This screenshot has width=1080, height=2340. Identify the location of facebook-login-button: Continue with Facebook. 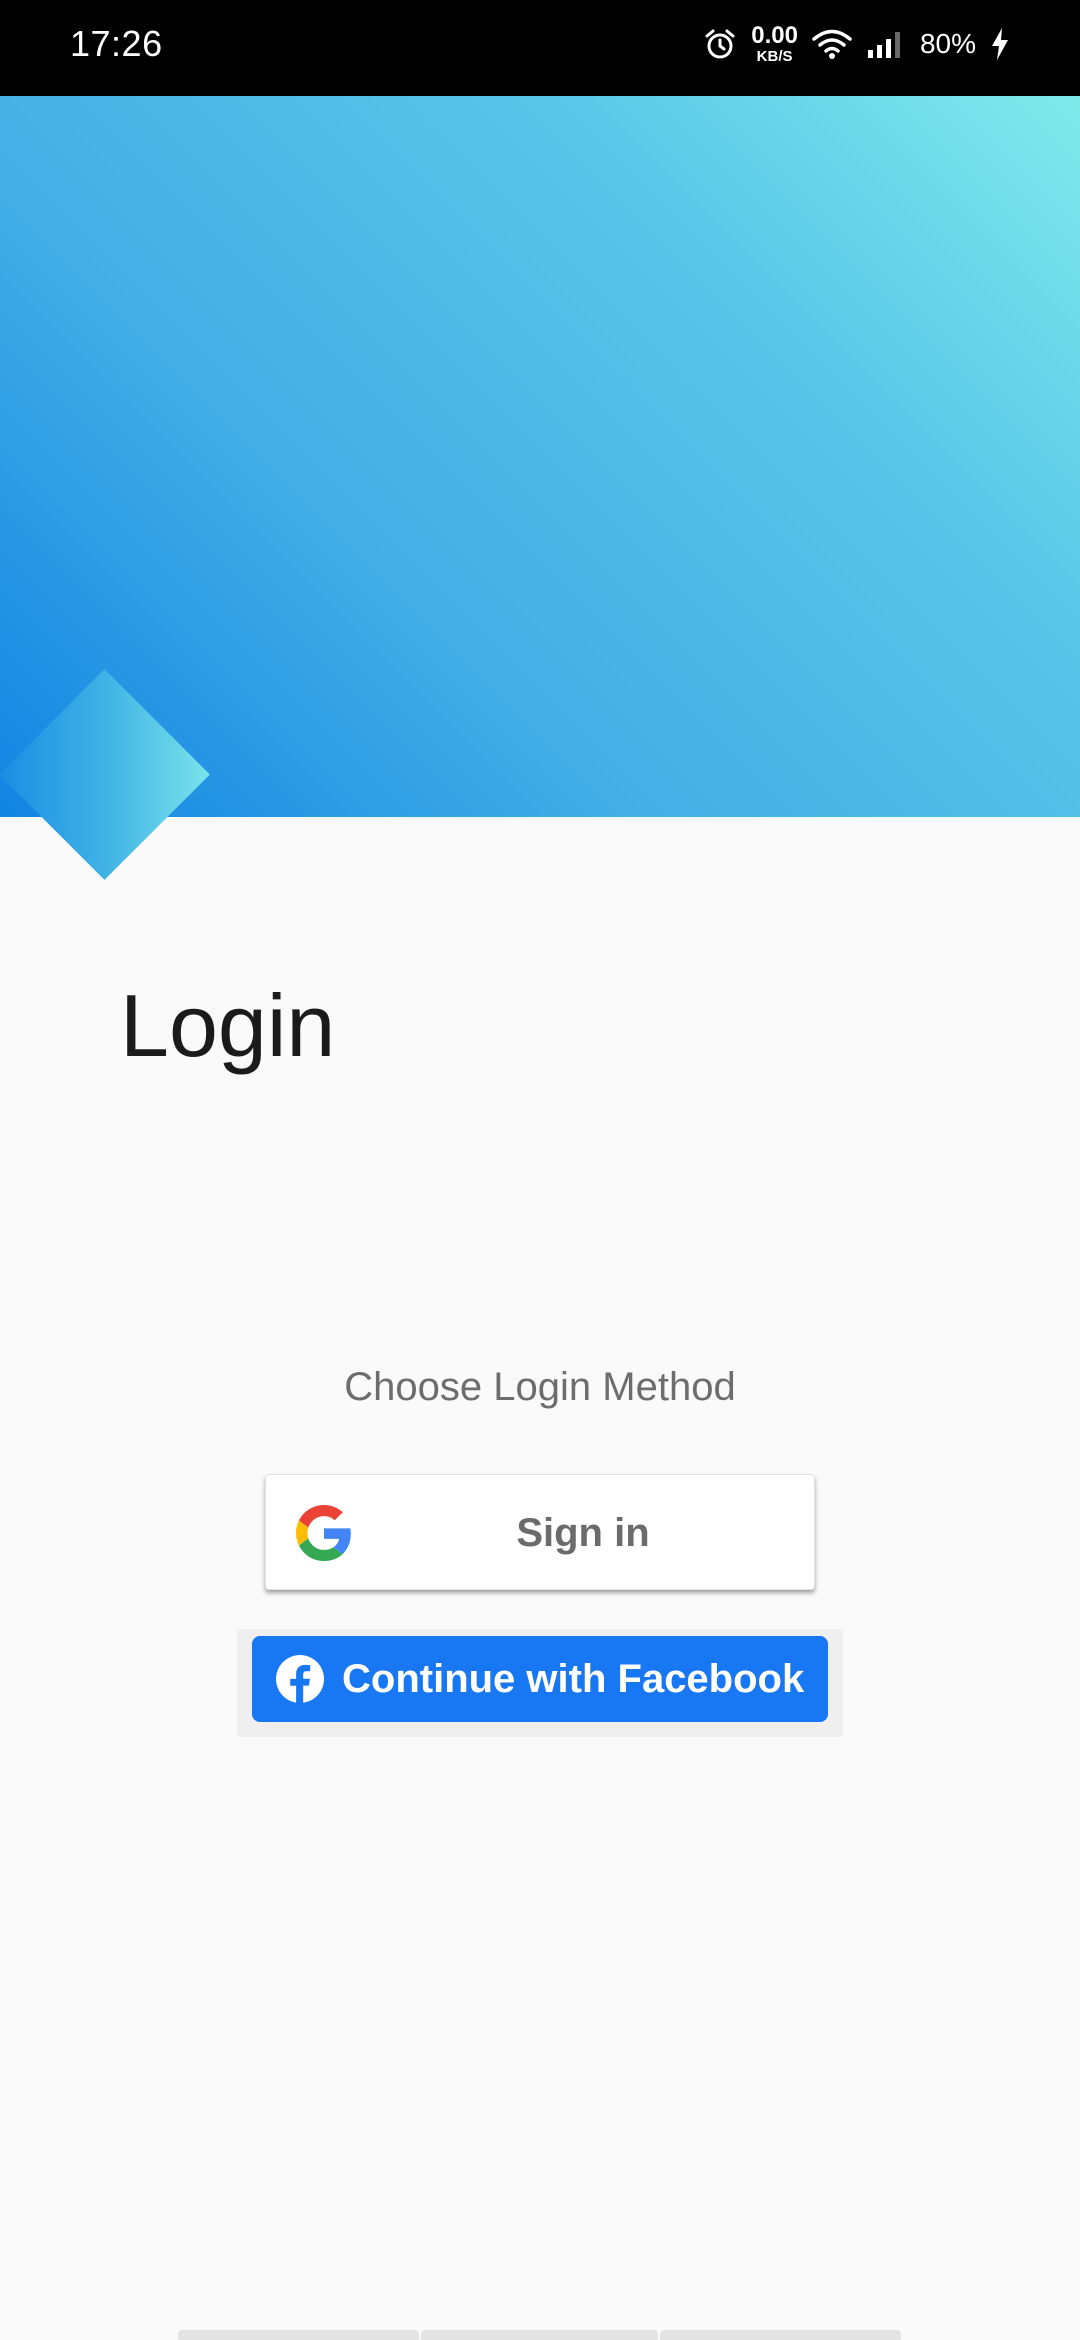
(540, 1679).